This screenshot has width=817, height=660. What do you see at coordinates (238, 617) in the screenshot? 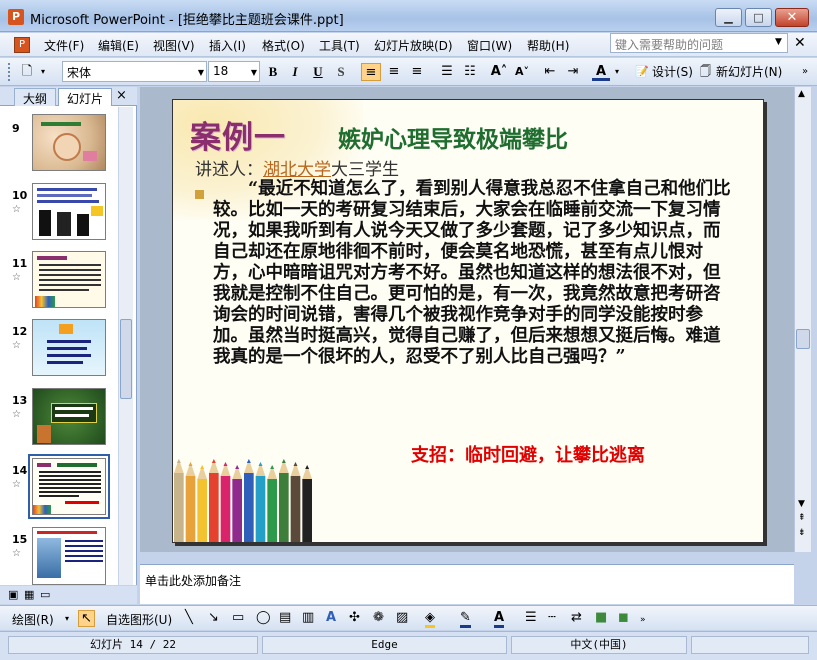
I see `rectangle-icon: ▭` at bounding box center [238, 617].